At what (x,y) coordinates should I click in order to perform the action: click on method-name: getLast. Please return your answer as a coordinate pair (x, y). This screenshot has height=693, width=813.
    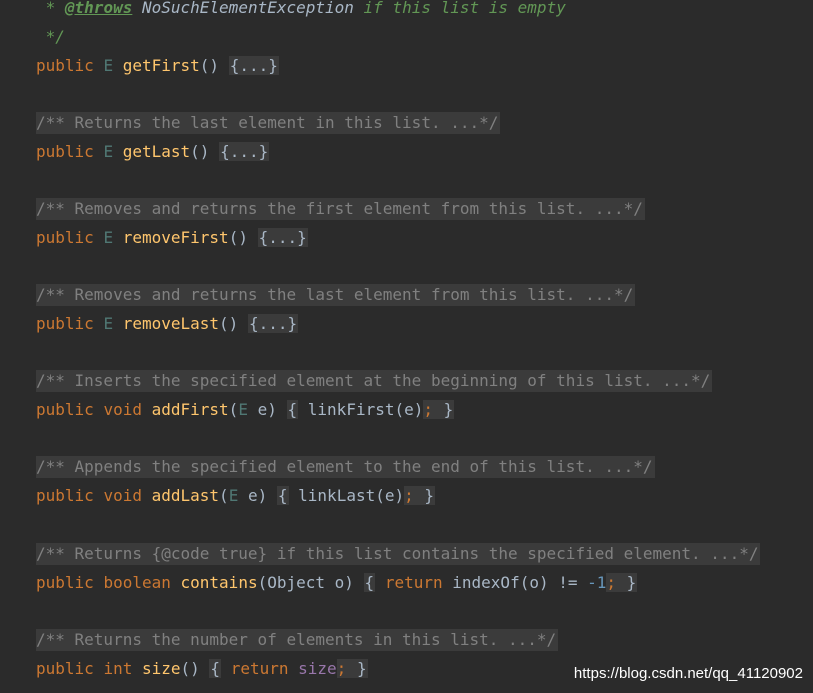
    Looking at the image, I should click on (156, 151).